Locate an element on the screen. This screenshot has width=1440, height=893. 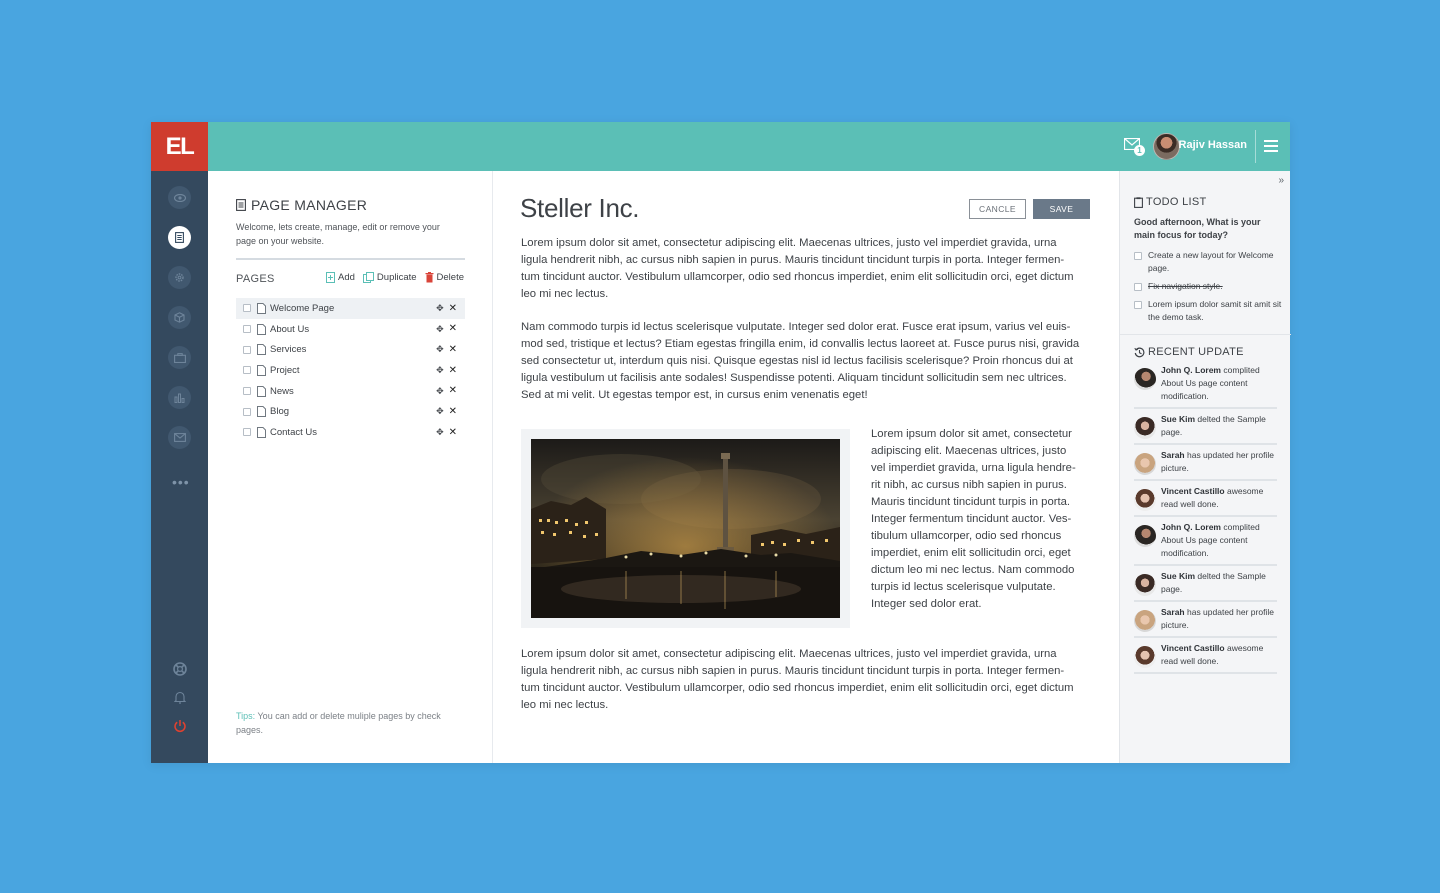
page-title: Steller Inc. is located at coordinates (580, 208).